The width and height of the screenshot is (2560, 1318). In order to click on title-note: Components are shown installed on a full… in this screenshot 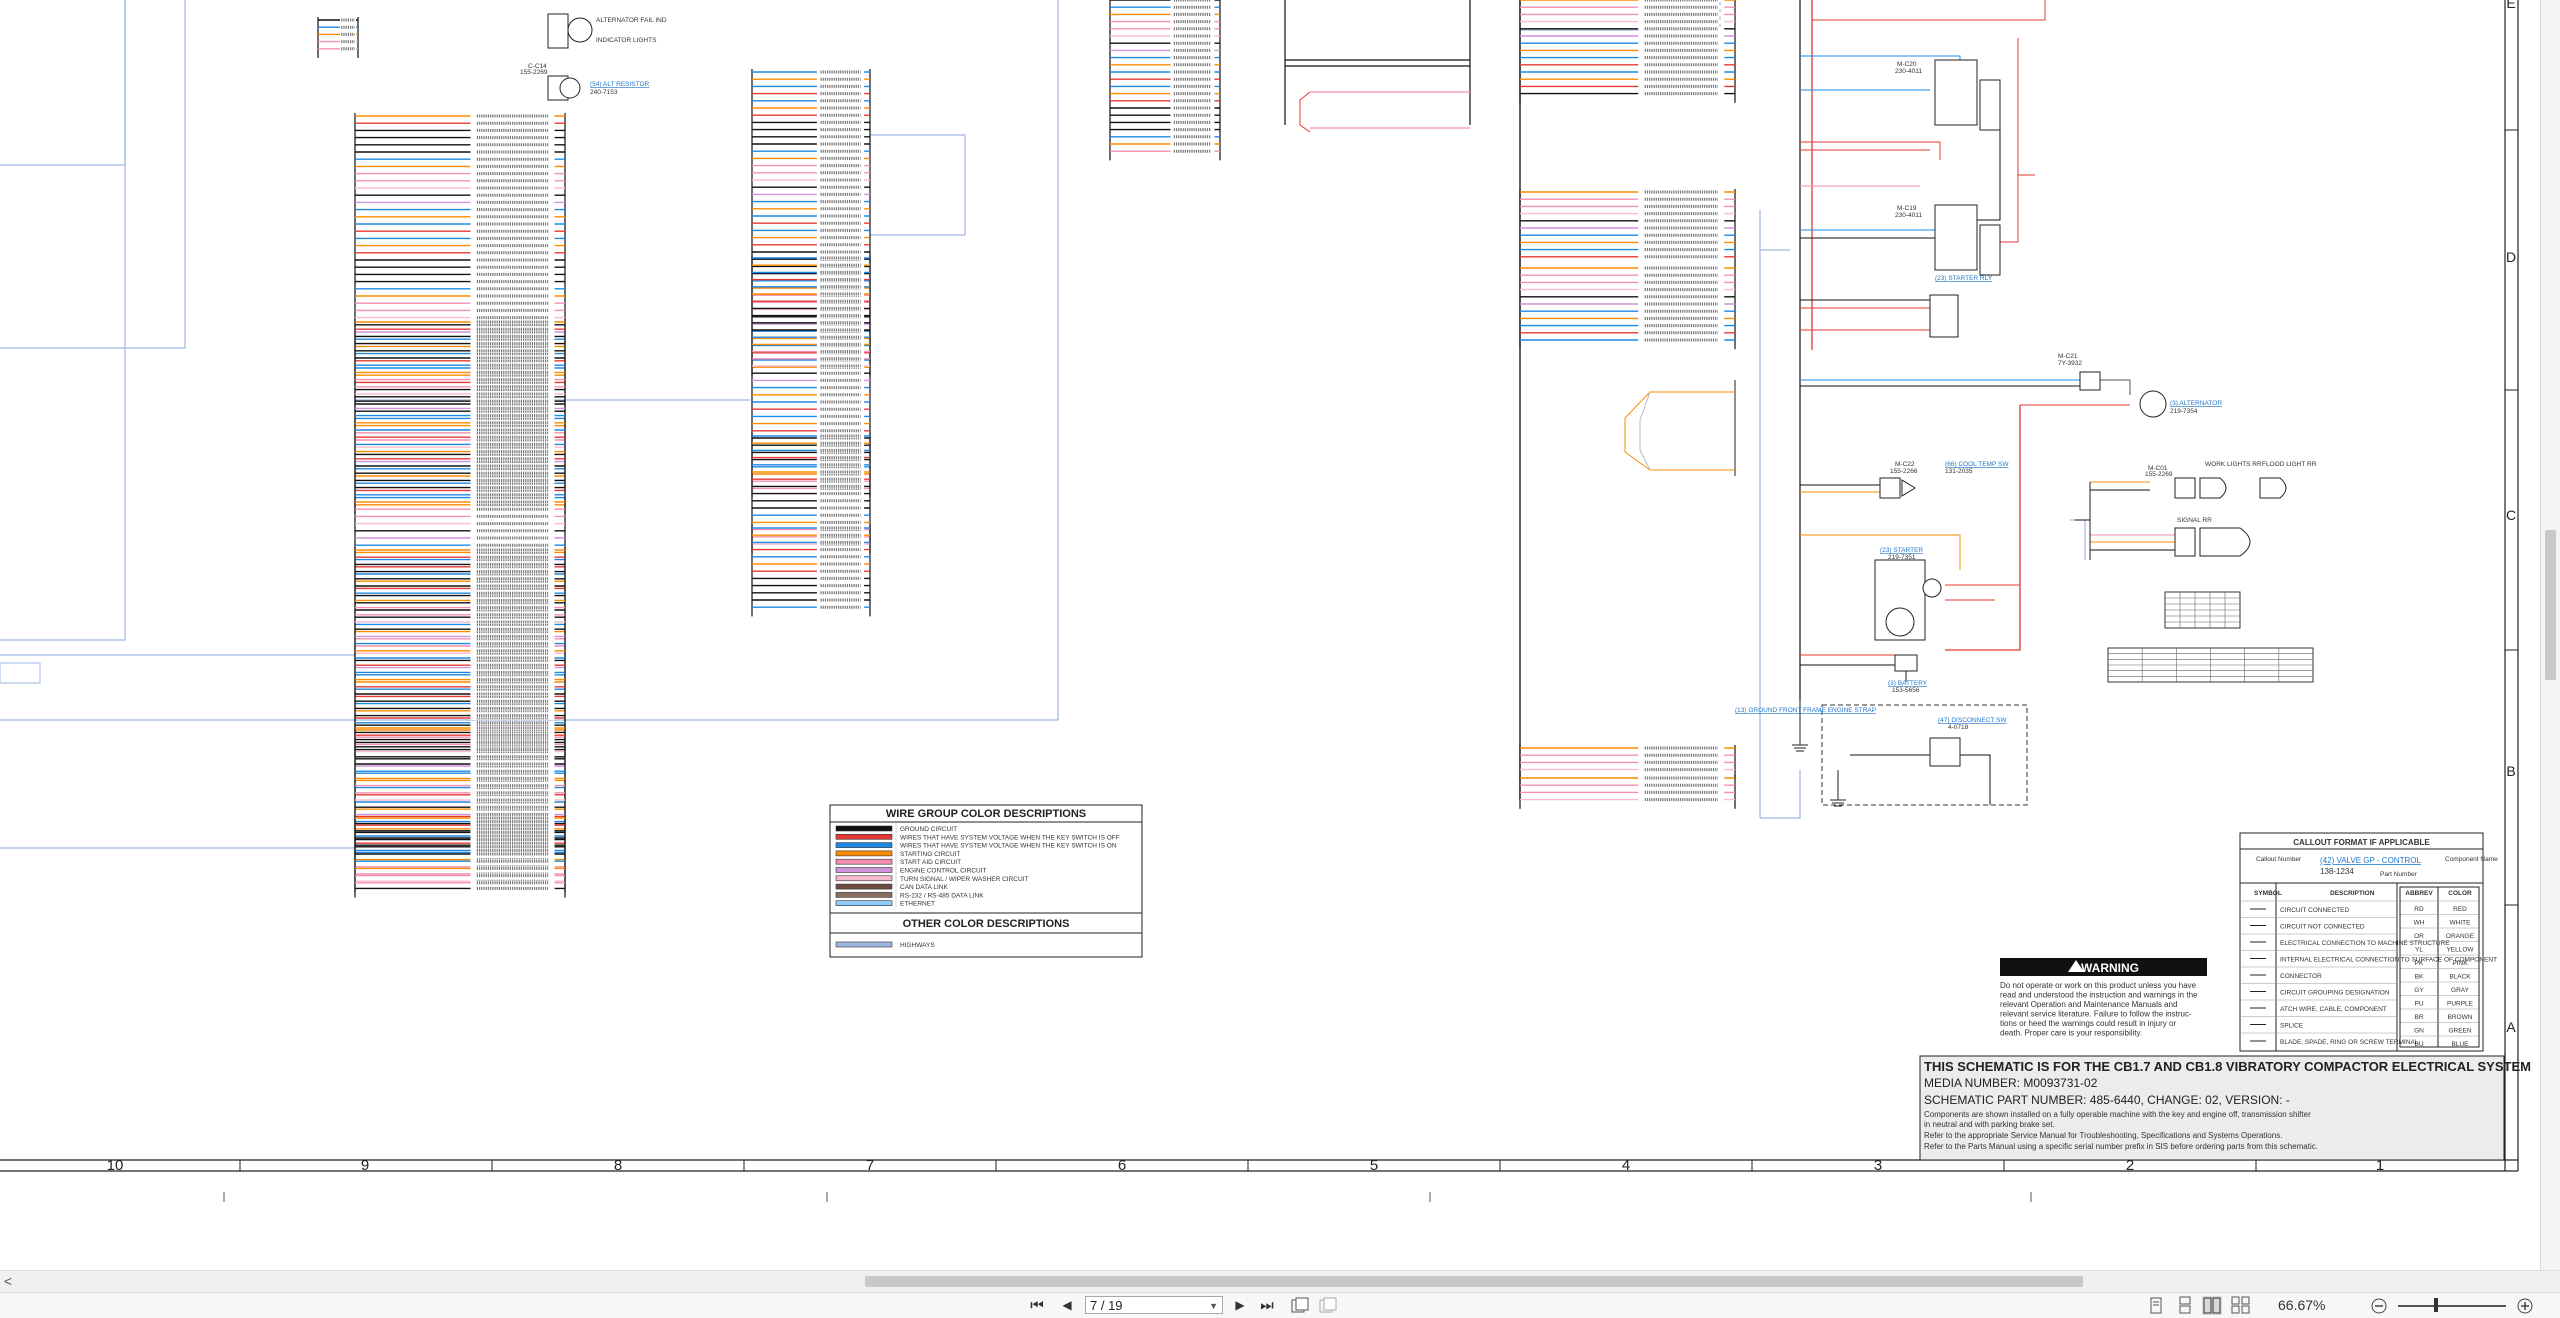, I will do `click(2117, 1114)`.